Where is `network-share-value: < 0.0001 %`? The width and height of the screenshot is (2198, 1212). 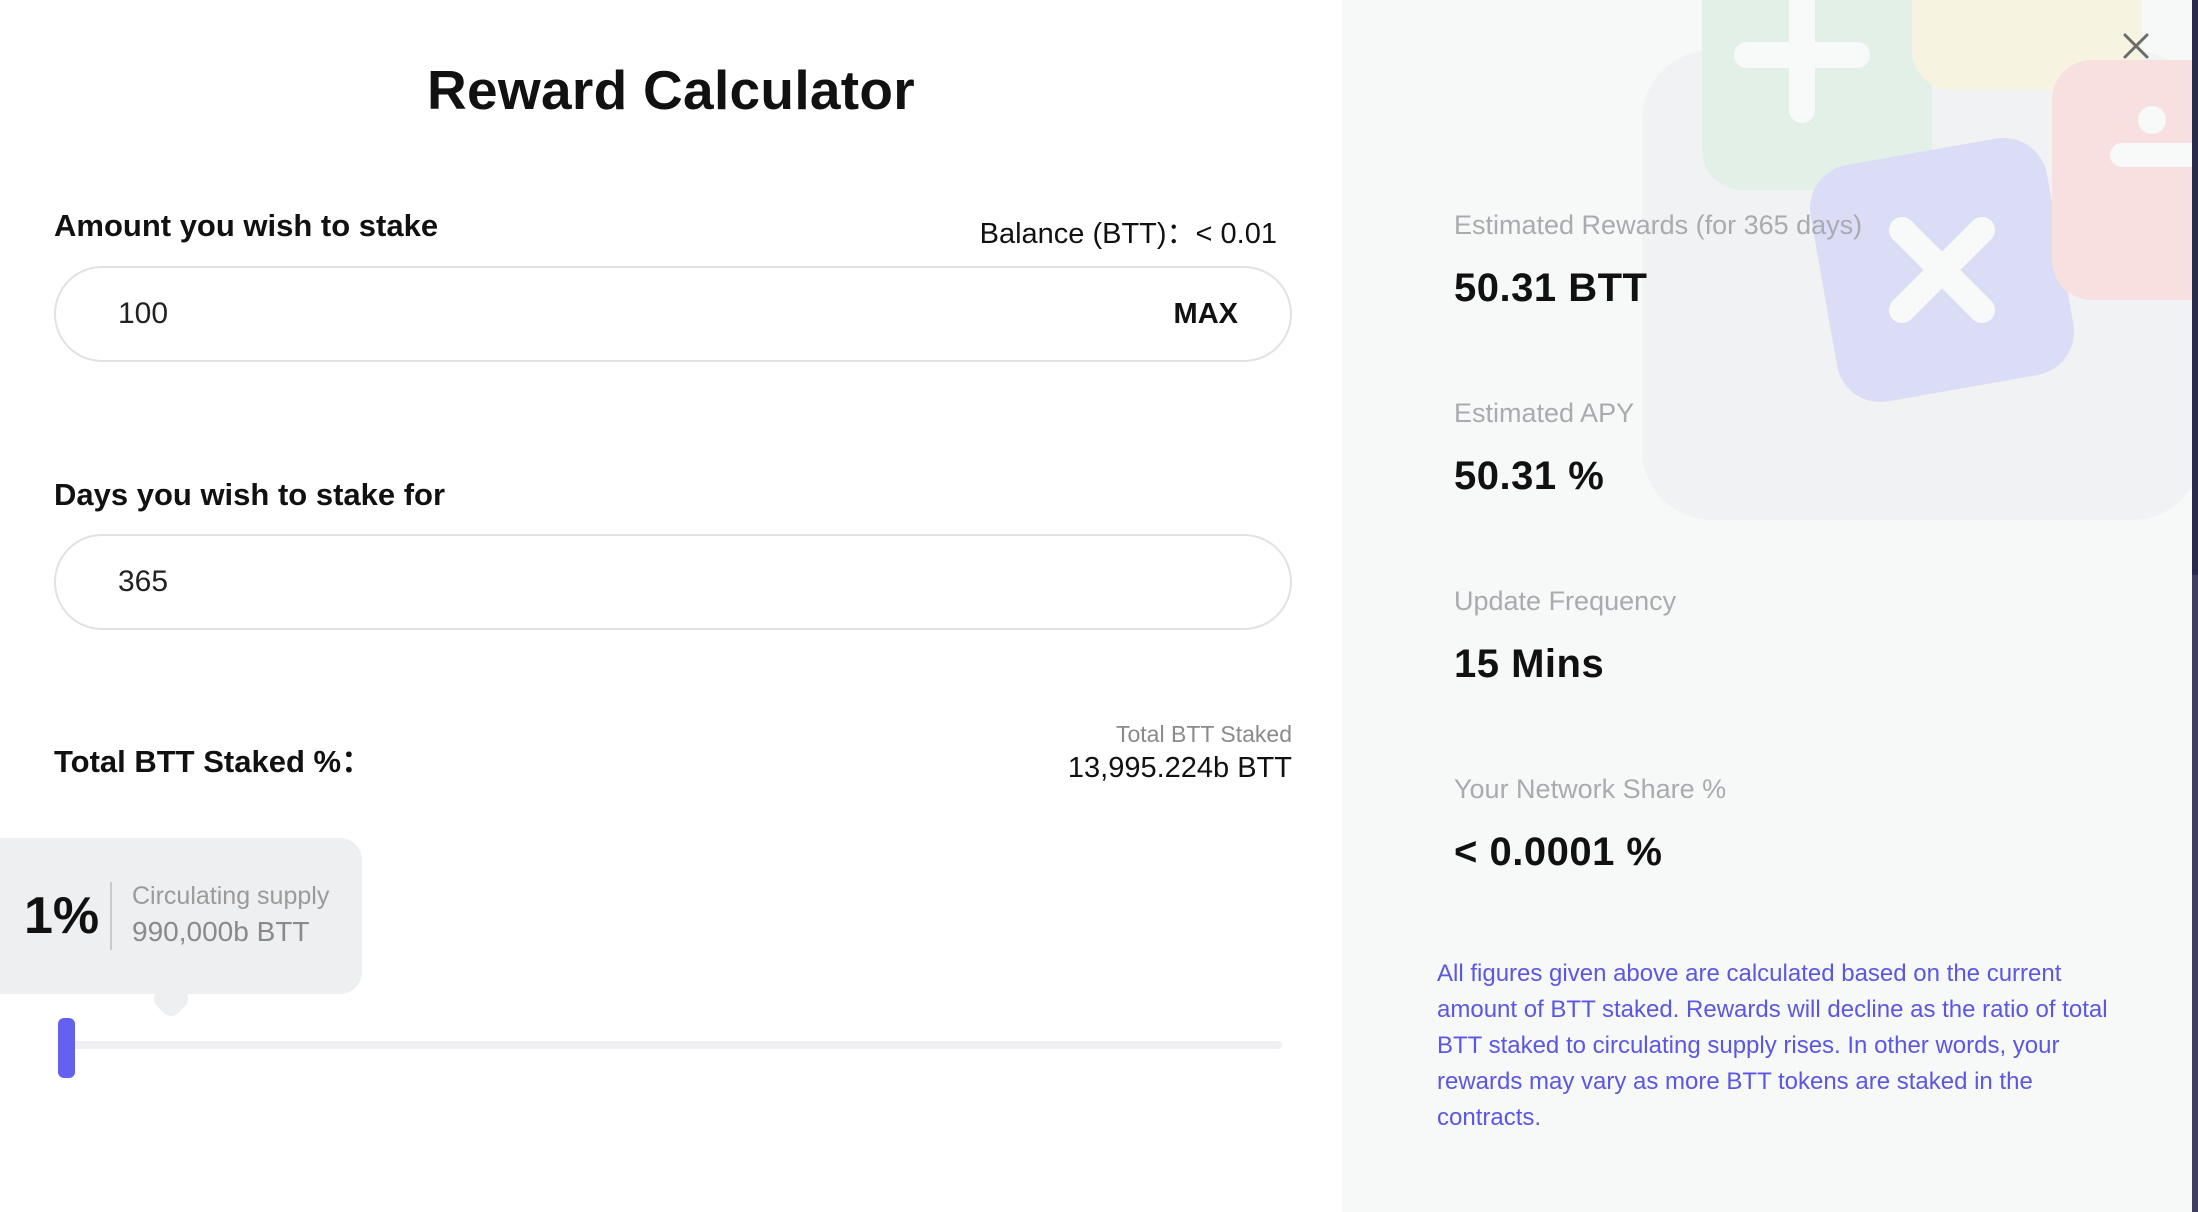 network-share-value: < 0.0001 % is located at coordinates (1558, 852).